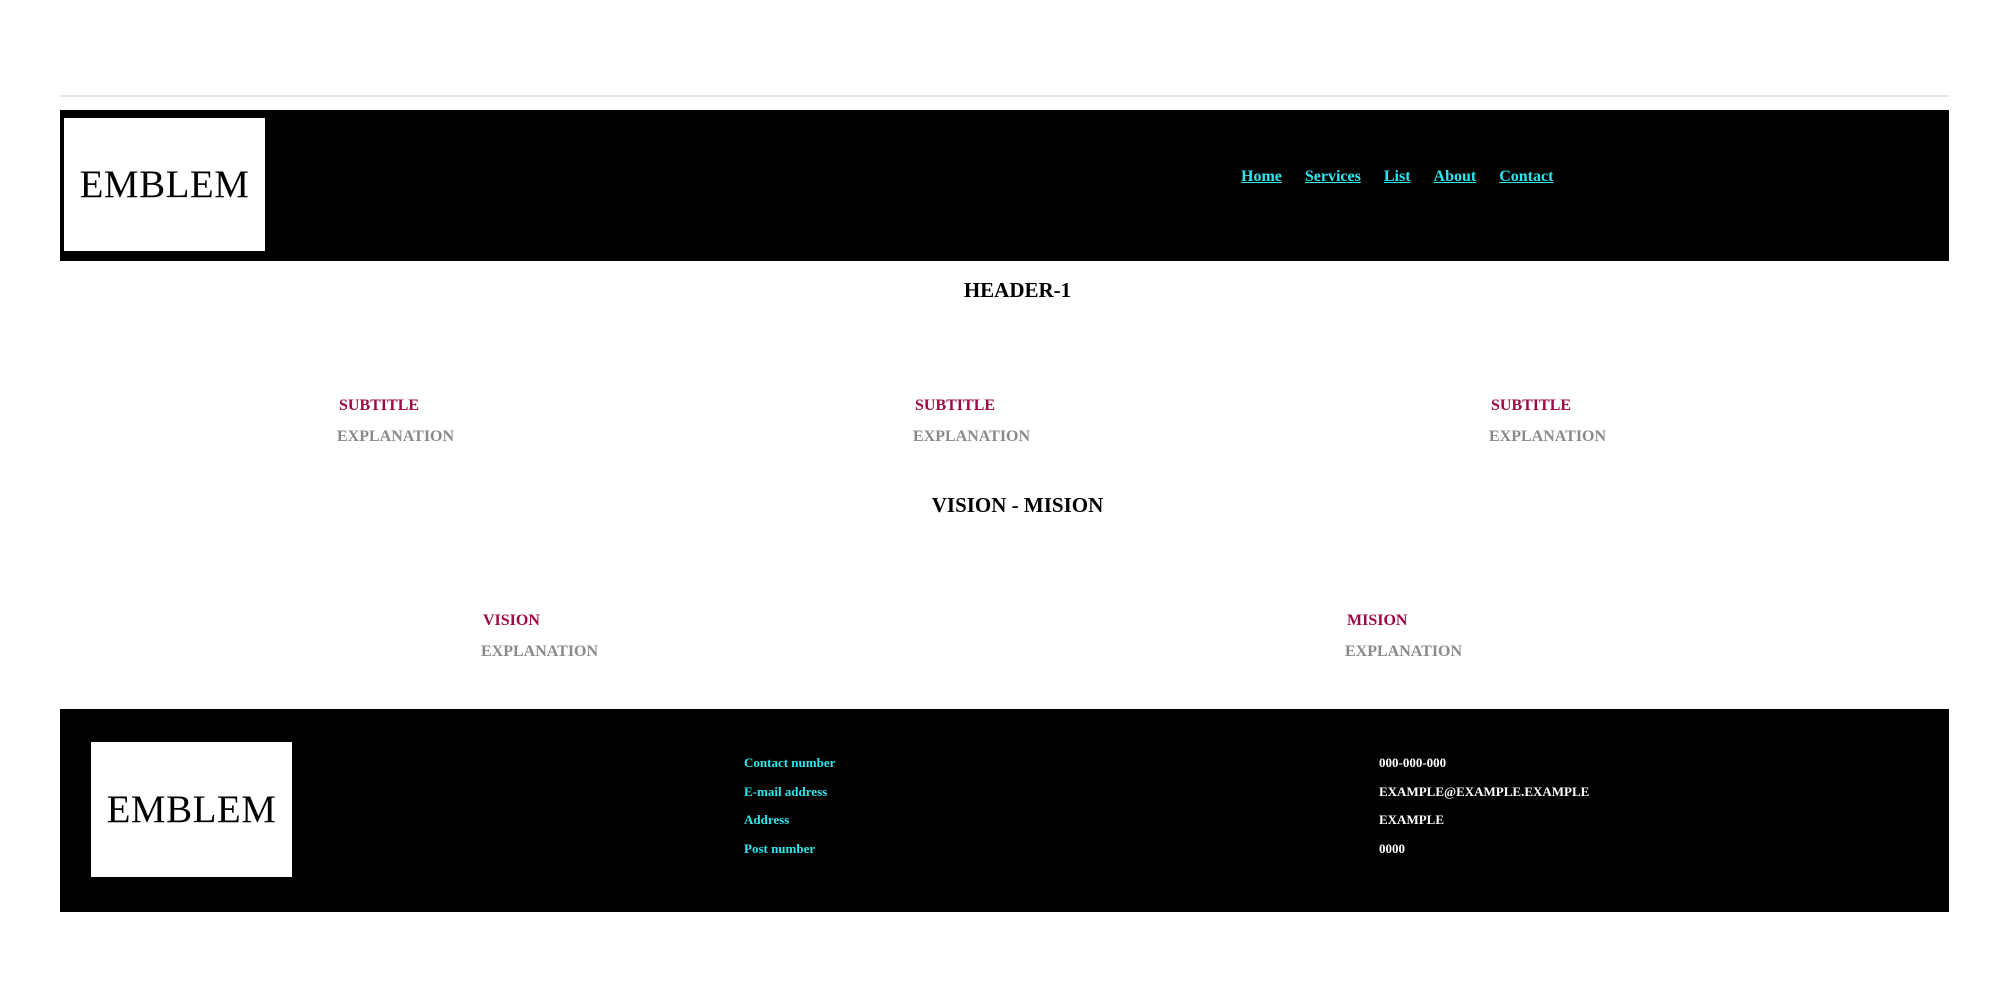 This screenshot has width=2000, height=1000. I want to click on top-divider, so click(1004, 96).